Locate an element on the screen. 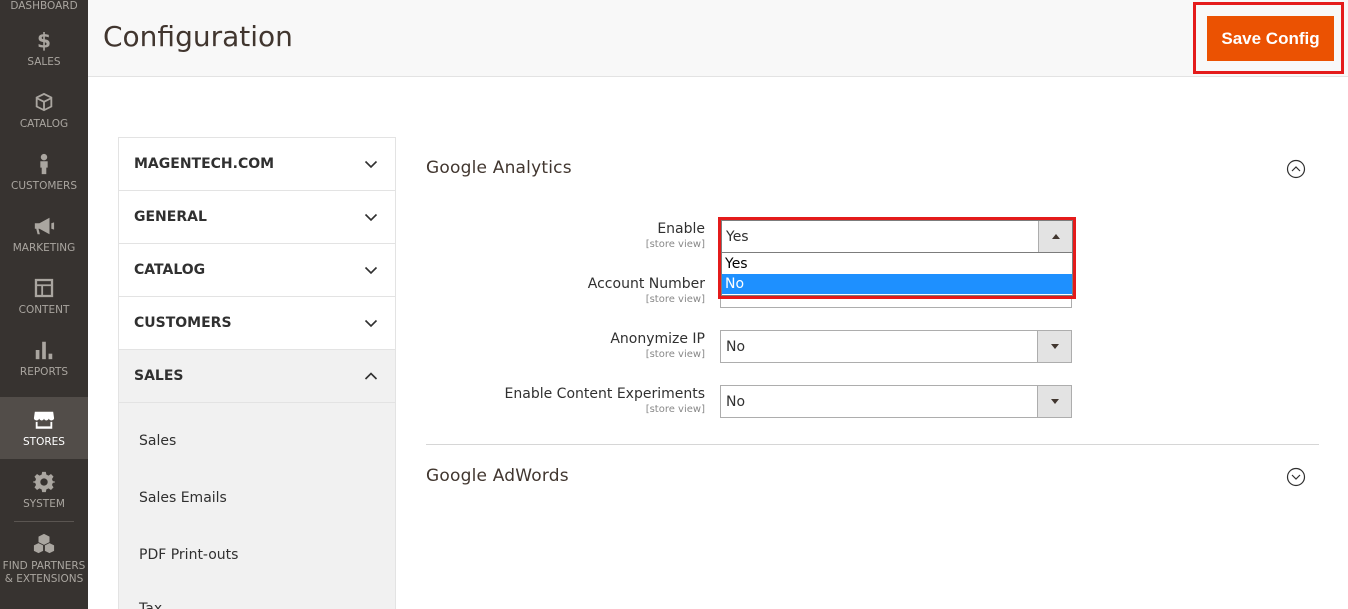  page-header: Configuration Save Config is located at coordinates (718, 38).